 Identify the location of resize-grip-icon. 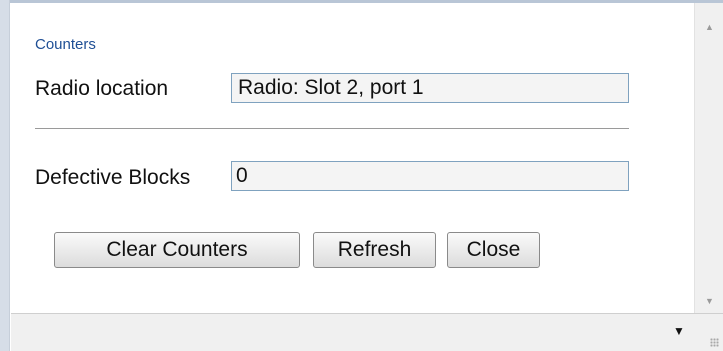
(714, 342).